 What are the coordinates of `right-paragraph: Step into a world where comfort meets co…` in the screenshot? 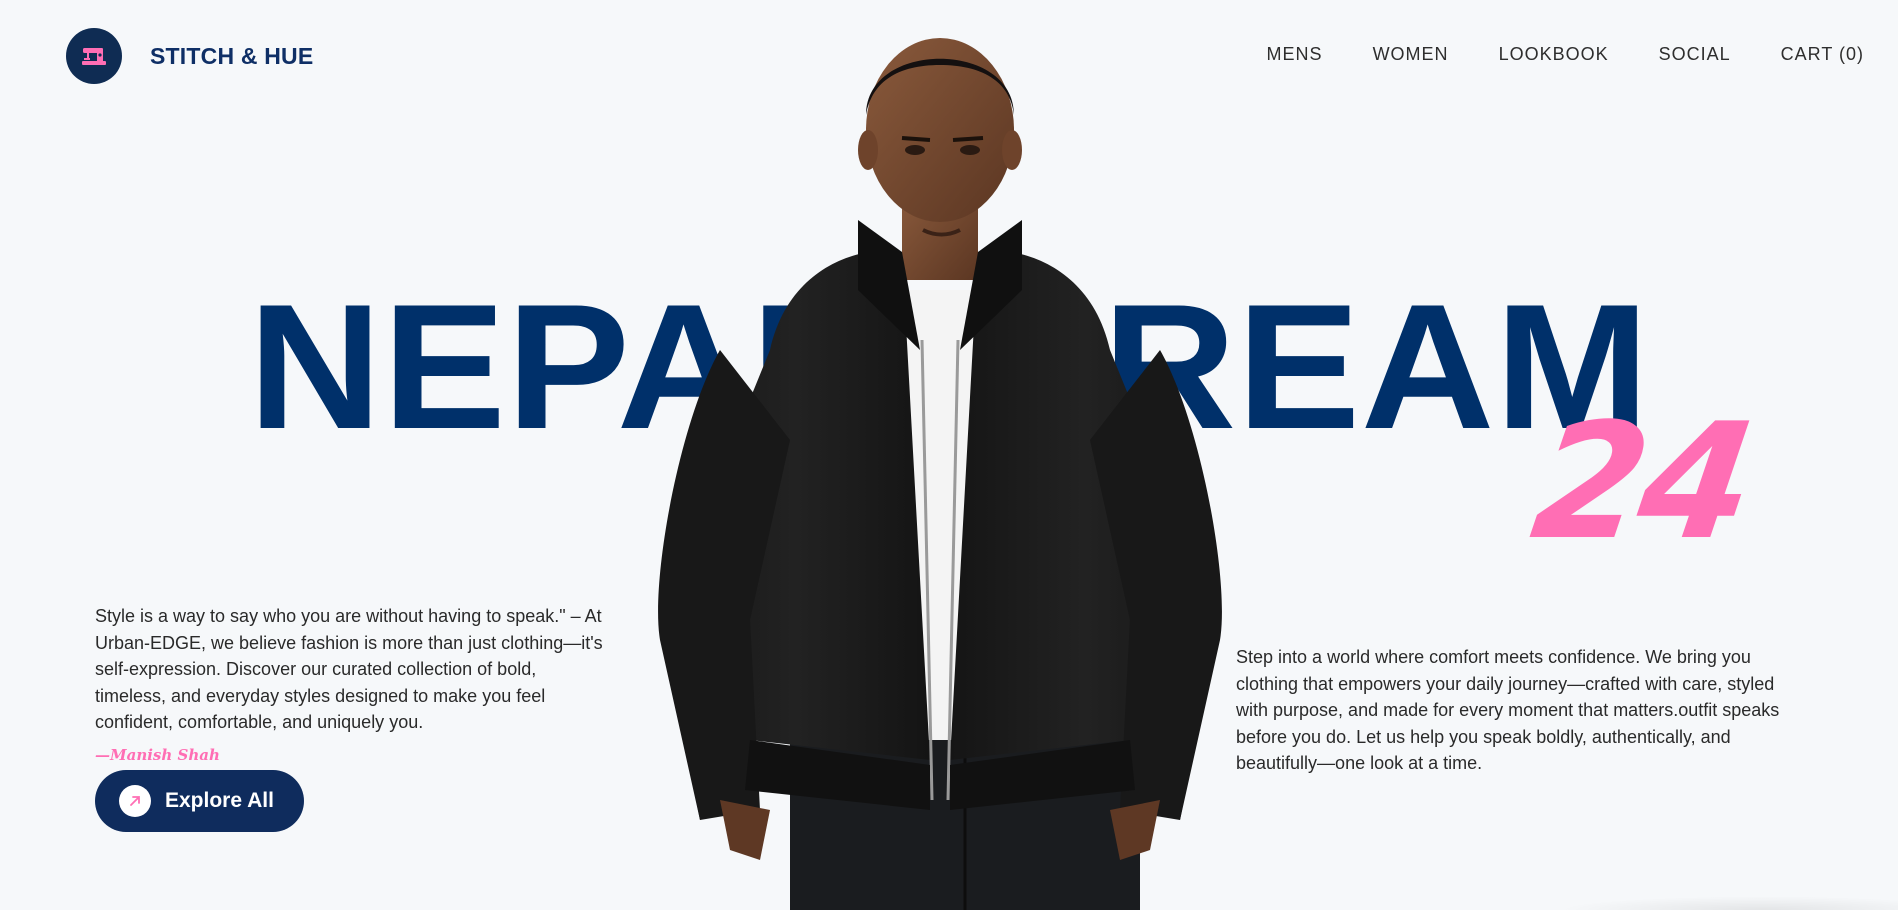 It's located at (1508, 710).